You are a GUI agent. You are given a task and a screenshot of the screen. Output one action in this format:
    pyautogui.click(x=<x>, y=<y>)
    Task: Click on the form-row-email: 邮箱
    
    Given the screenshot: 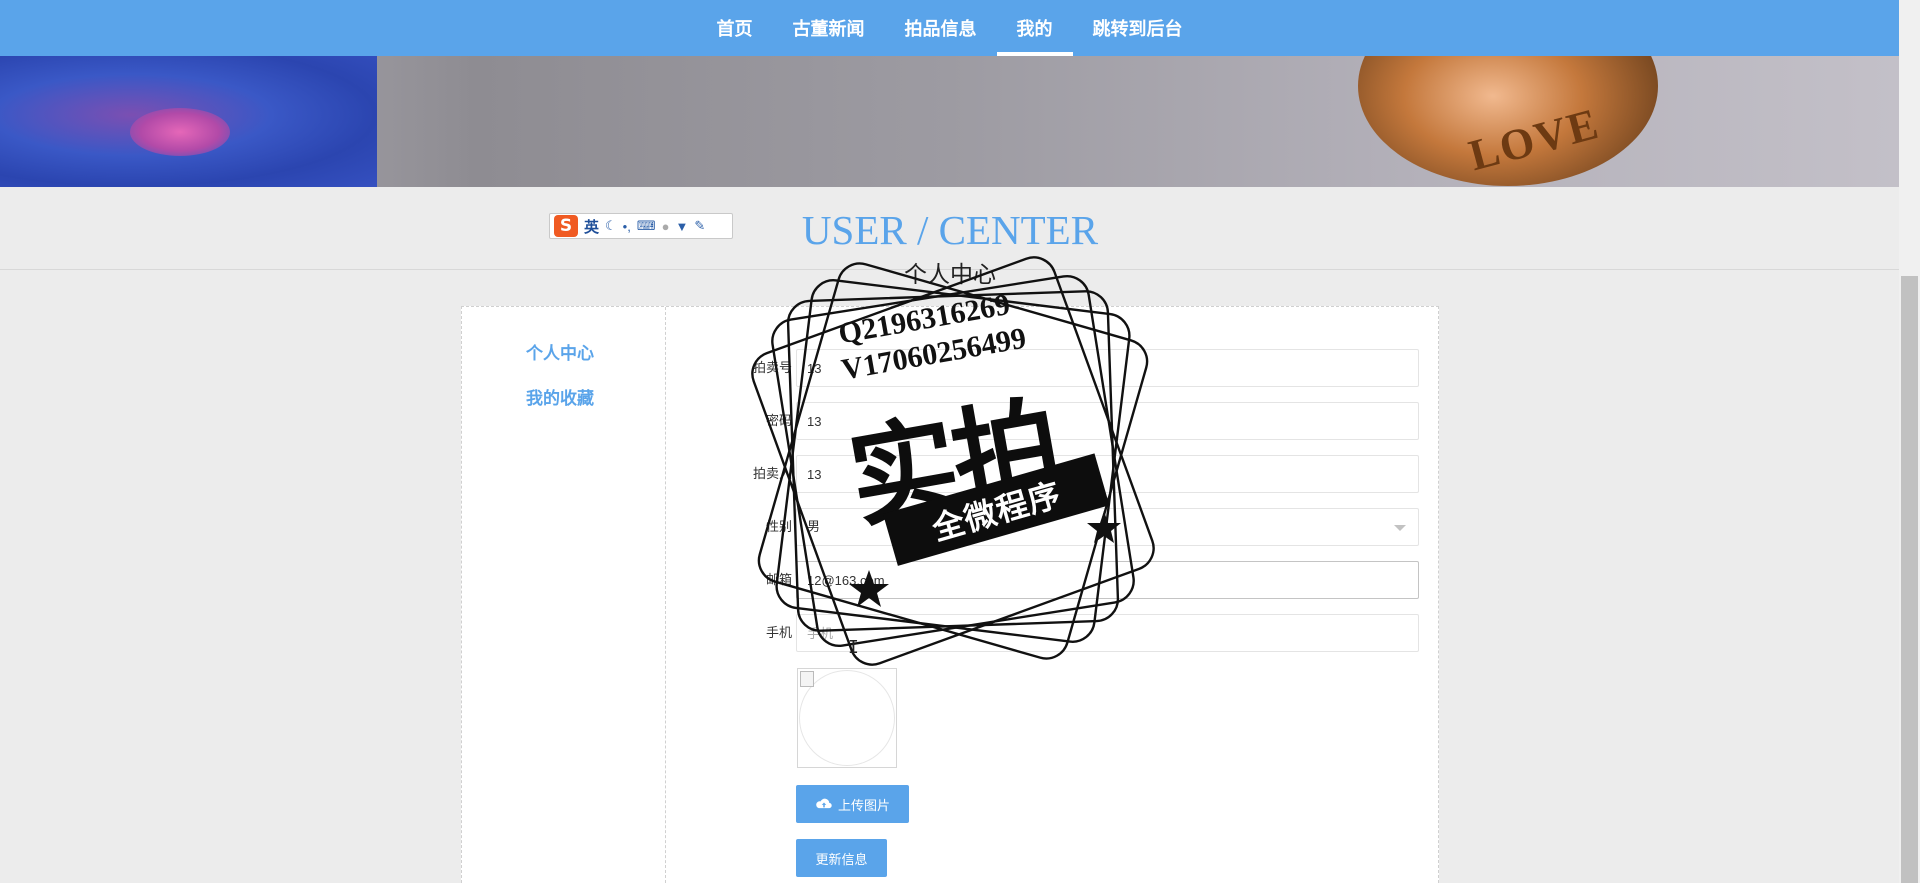 What is the action you would take?
    pyautogui.click(x=1070, y=580)
    